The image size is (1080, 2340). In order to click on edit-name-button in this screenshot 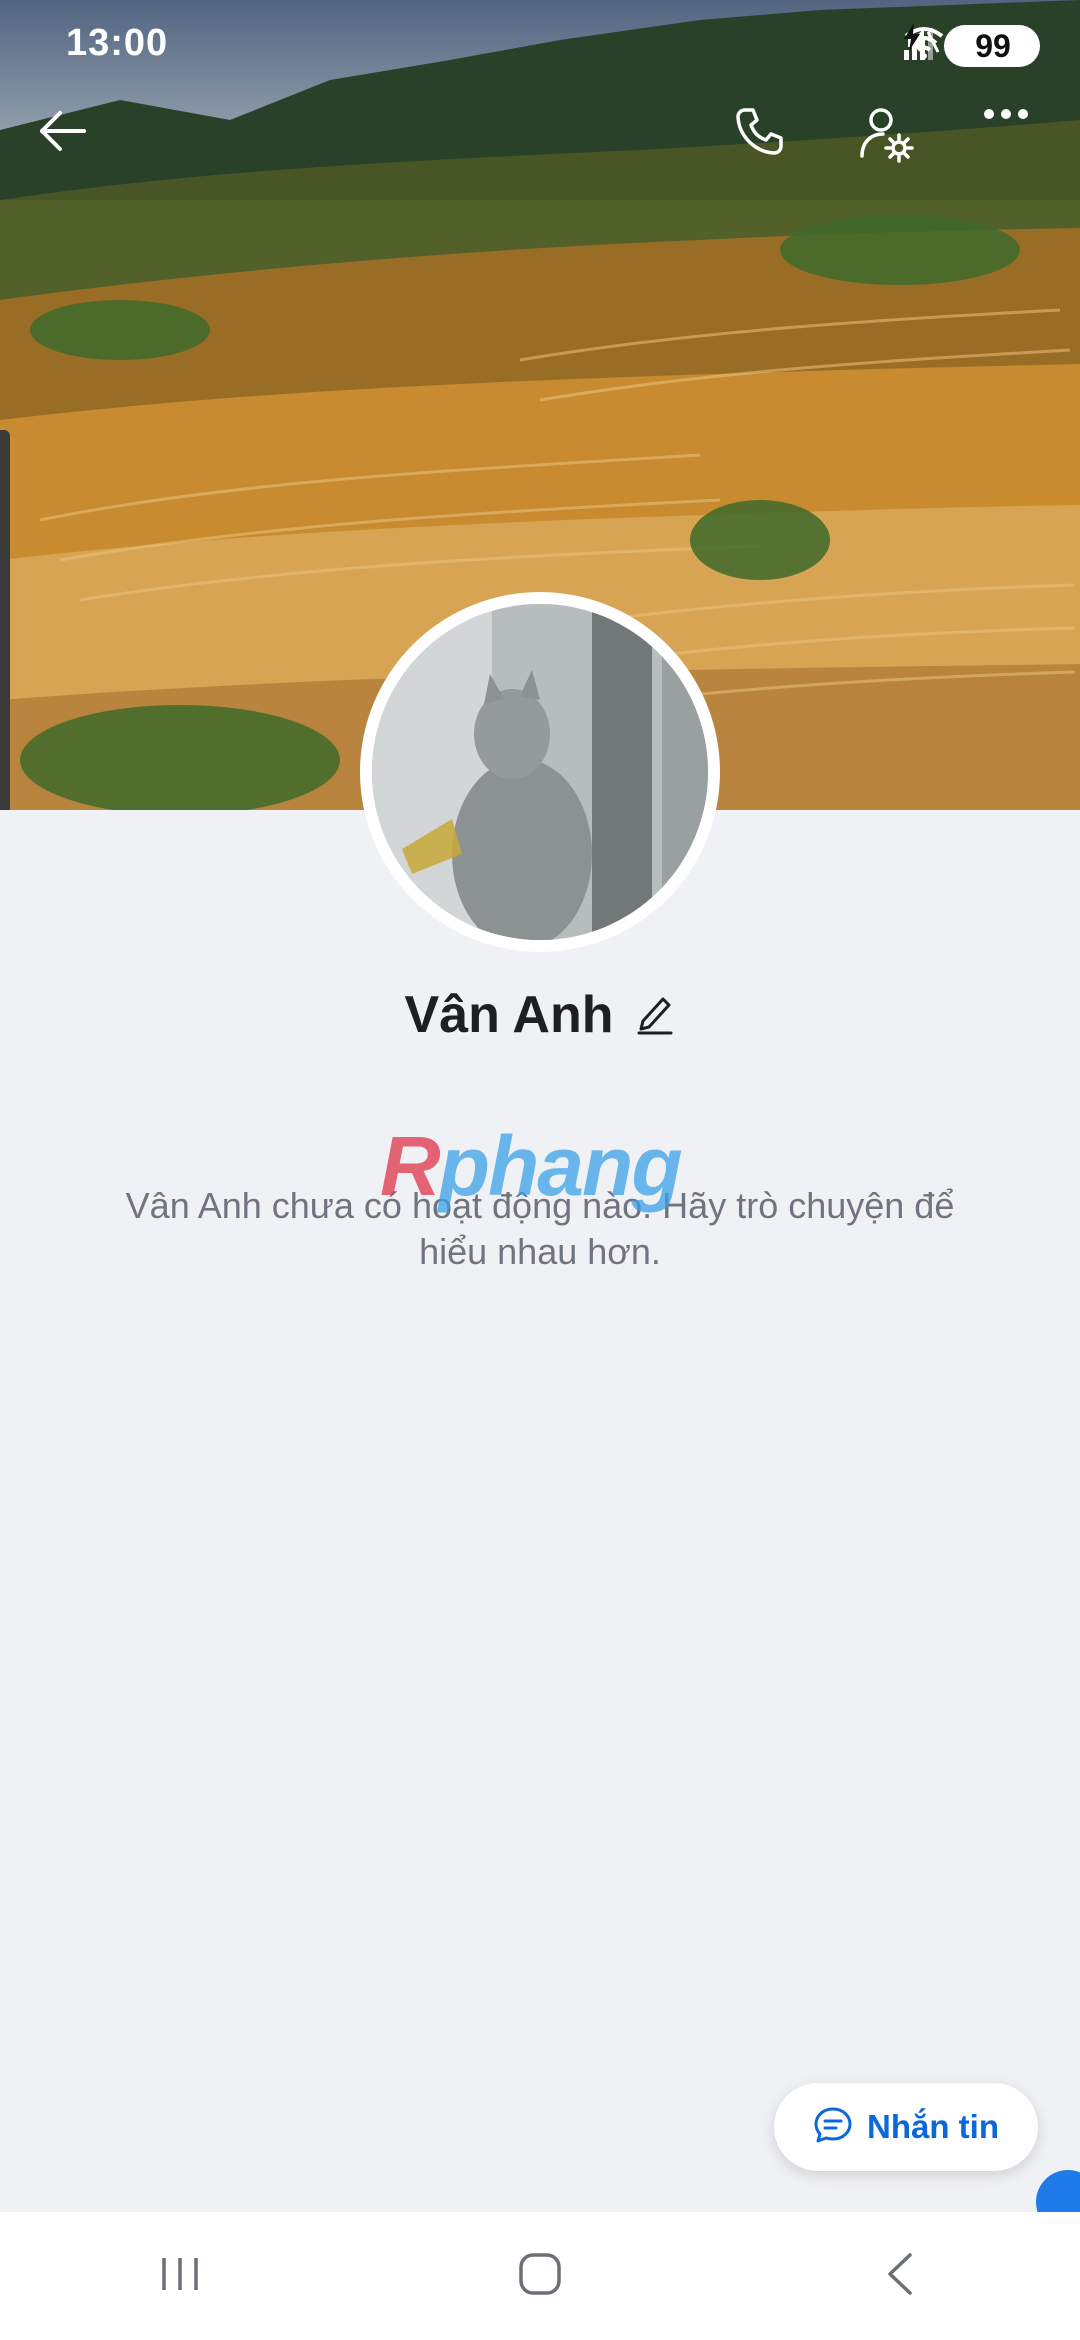, I will do `click(655, 1015)`.